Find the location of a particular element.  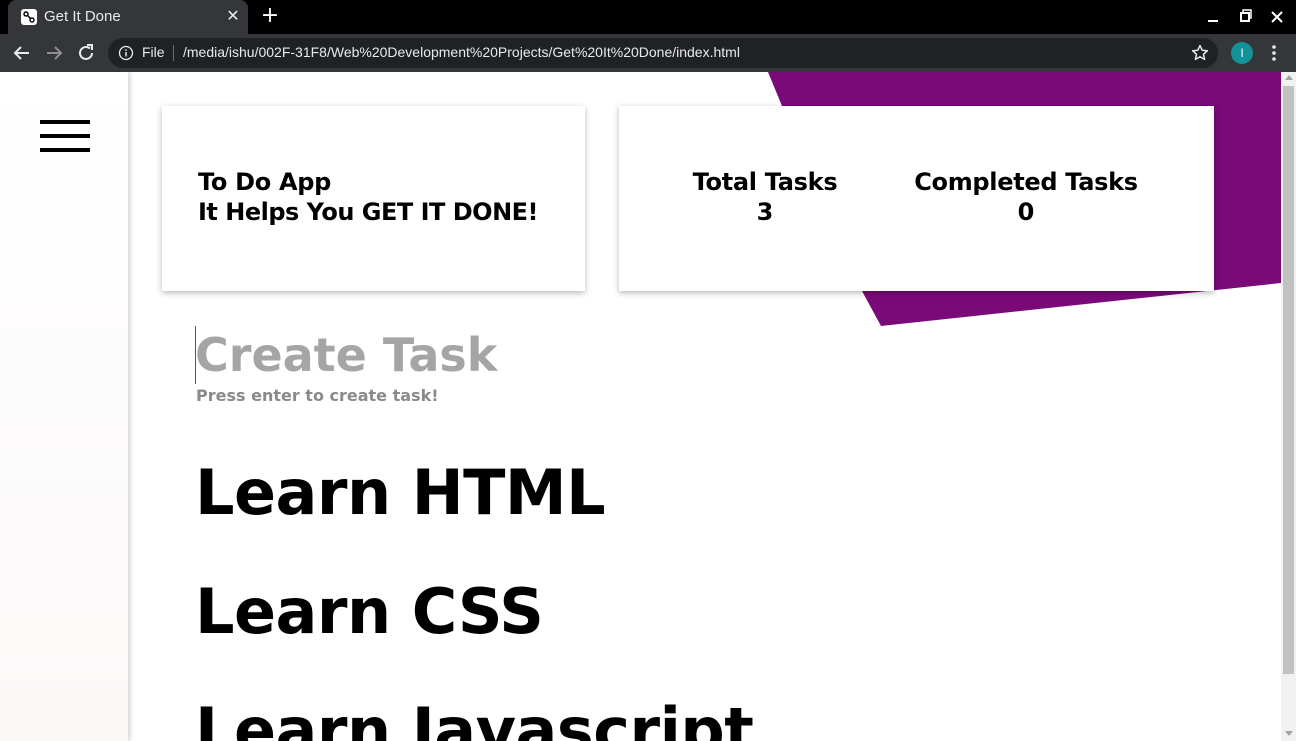

total-tasks-stat: Total Tasks 3 is located at coordinates (765, 197).